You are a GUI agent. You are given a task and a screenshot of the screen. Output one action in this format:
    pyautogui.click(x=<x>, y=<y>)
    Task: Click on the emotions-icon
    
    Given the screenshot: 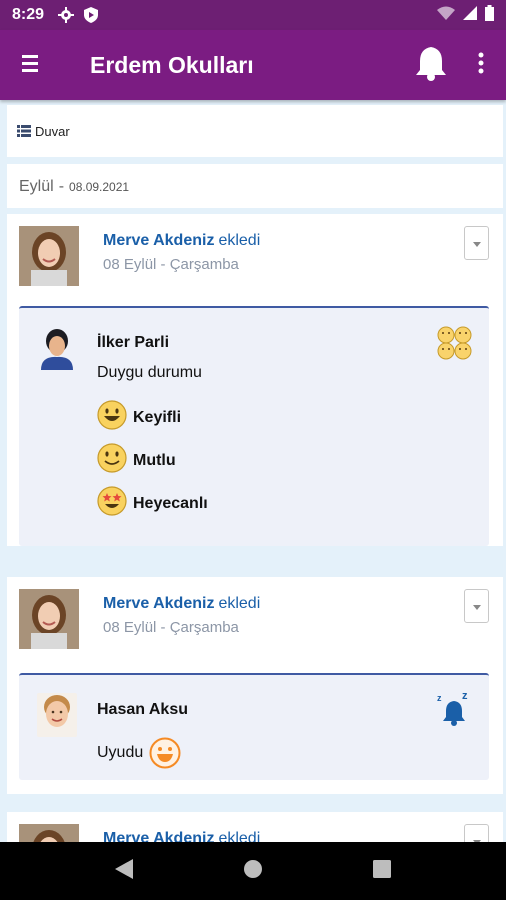 What is the action you would take?
    pyautogui.click(x=455, y=345)
    